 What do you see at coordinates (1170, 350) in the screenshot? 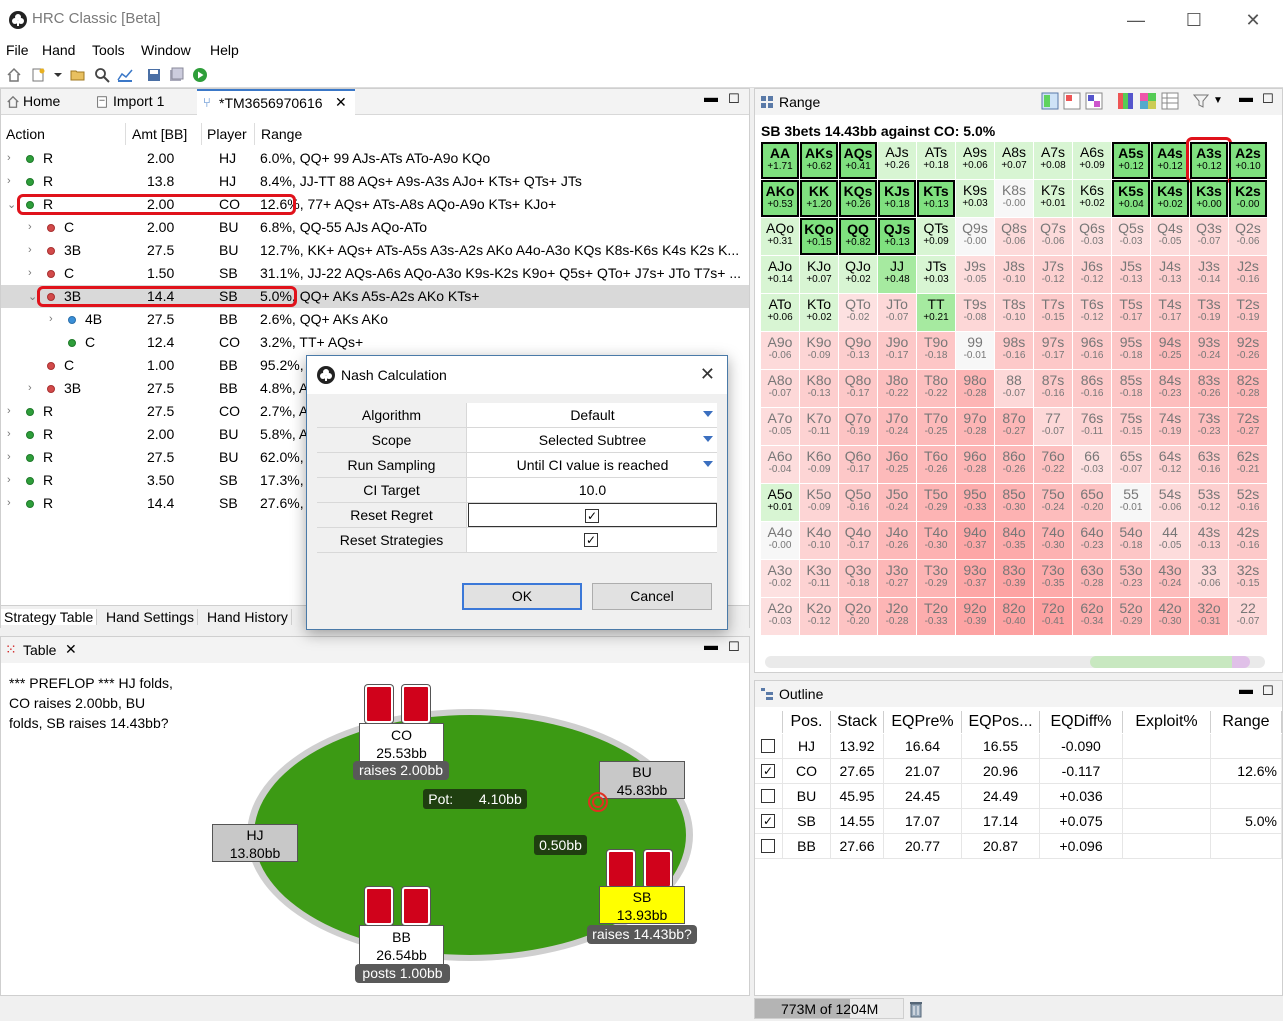
I see `hand-cell: 94s -0.25` at bounding box center [1170, 350].